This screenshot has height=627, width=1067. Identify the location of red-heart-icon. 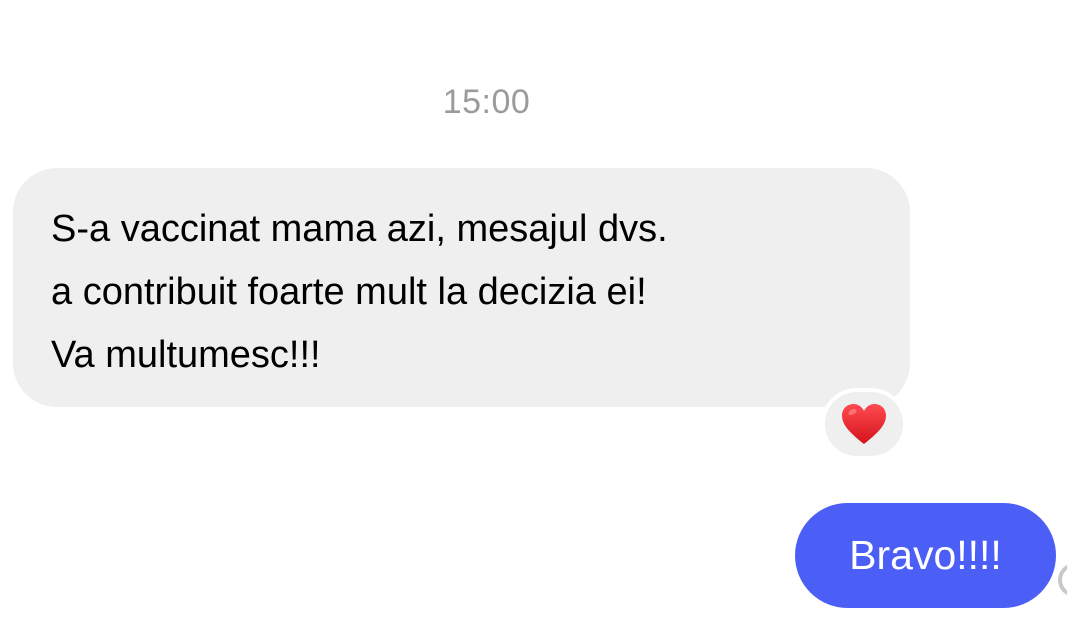
(864, 424).